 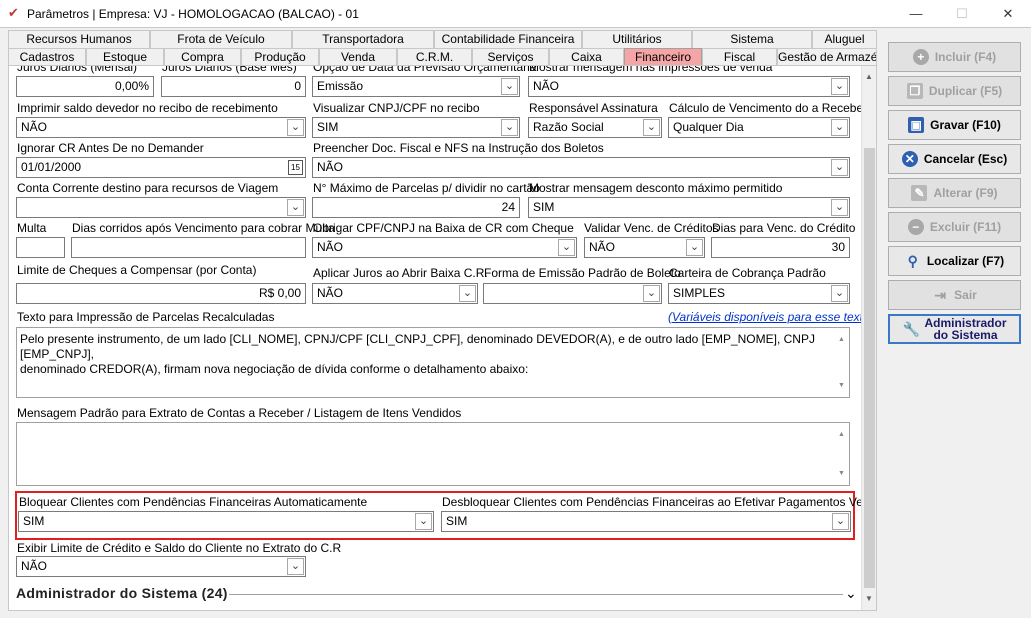 What do you see at coordinates (644, 247) in the screenshot?
I see `validar-venc-select: NÃO ⌄` at bounding box center [644, 247].